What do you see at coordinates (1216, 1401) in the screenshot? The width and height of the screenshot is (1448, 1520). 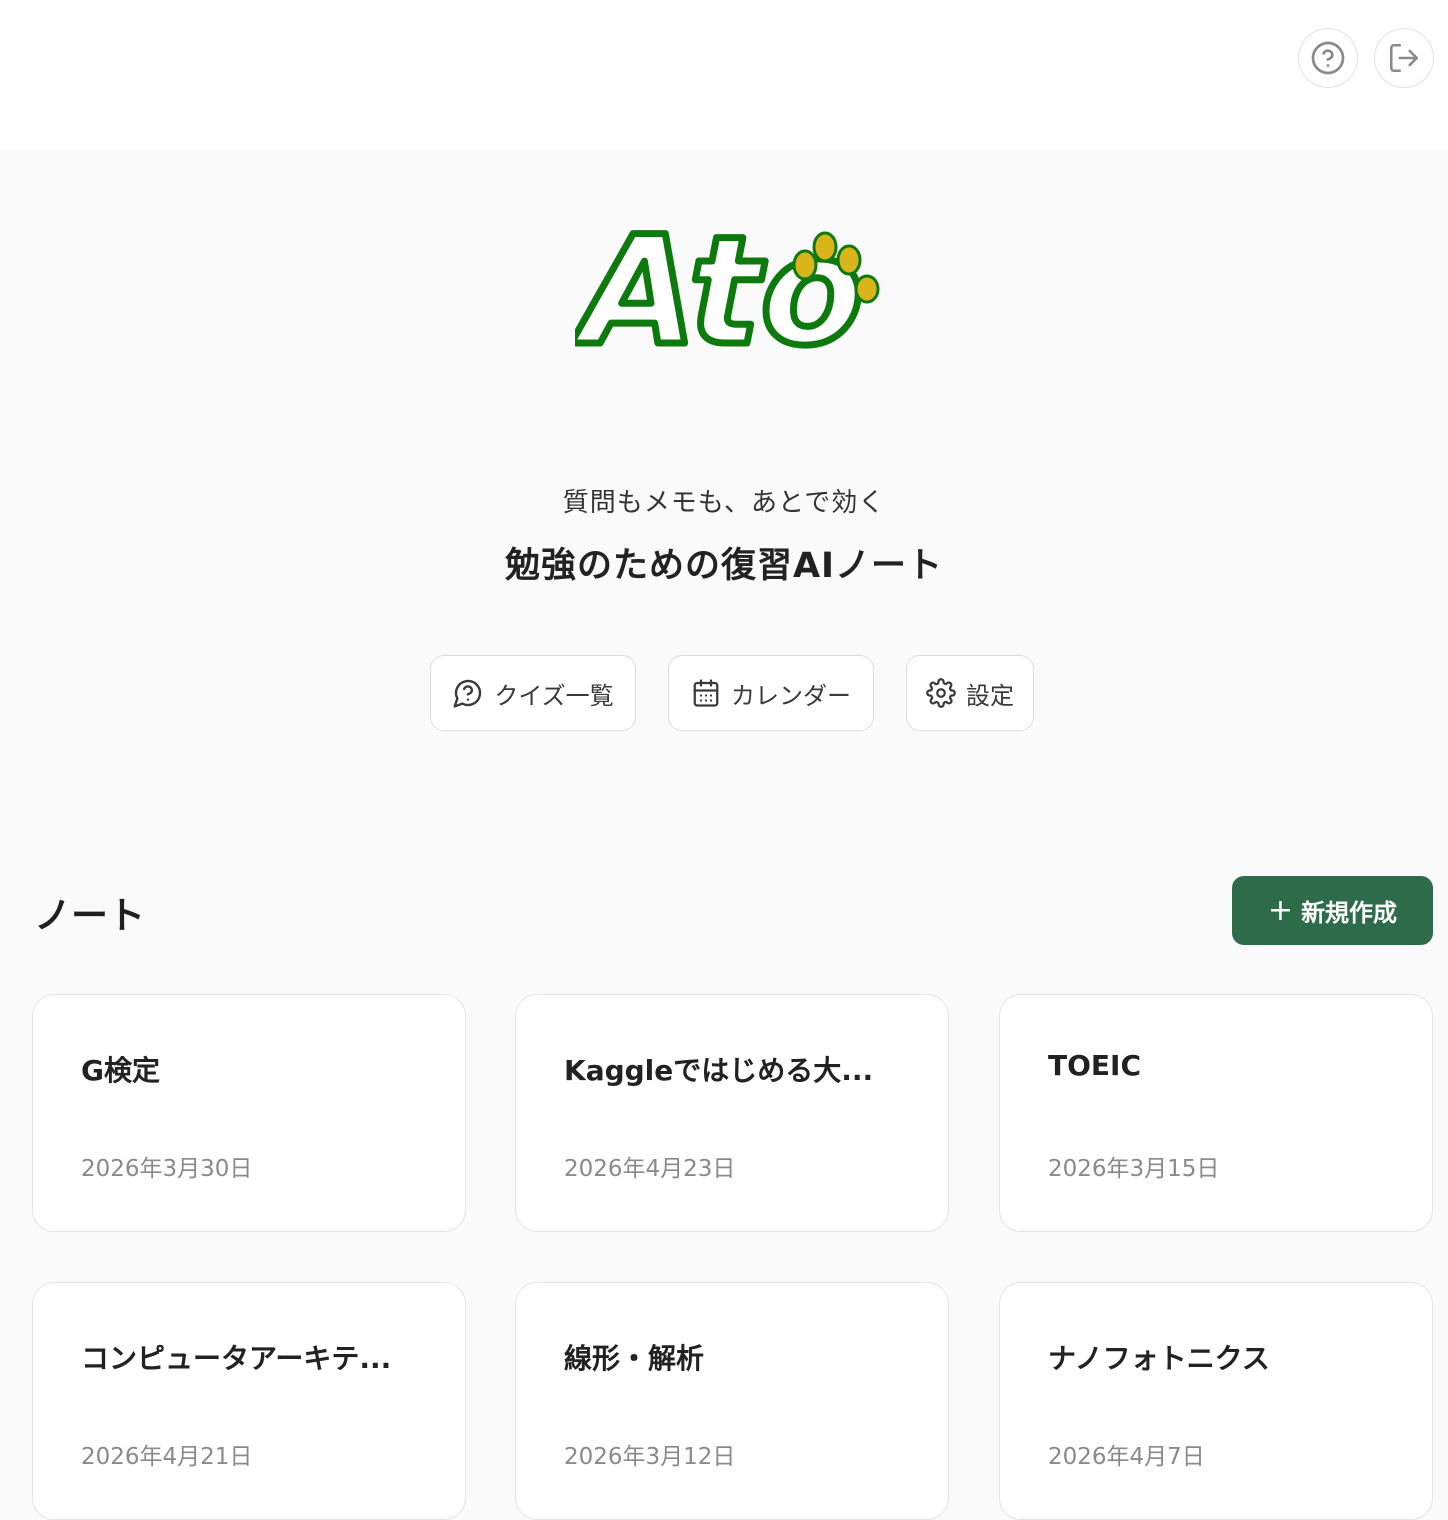 I see `note-card: ナノフォトニクス 2026年4月7日` at bounding box center [1216, 1401].